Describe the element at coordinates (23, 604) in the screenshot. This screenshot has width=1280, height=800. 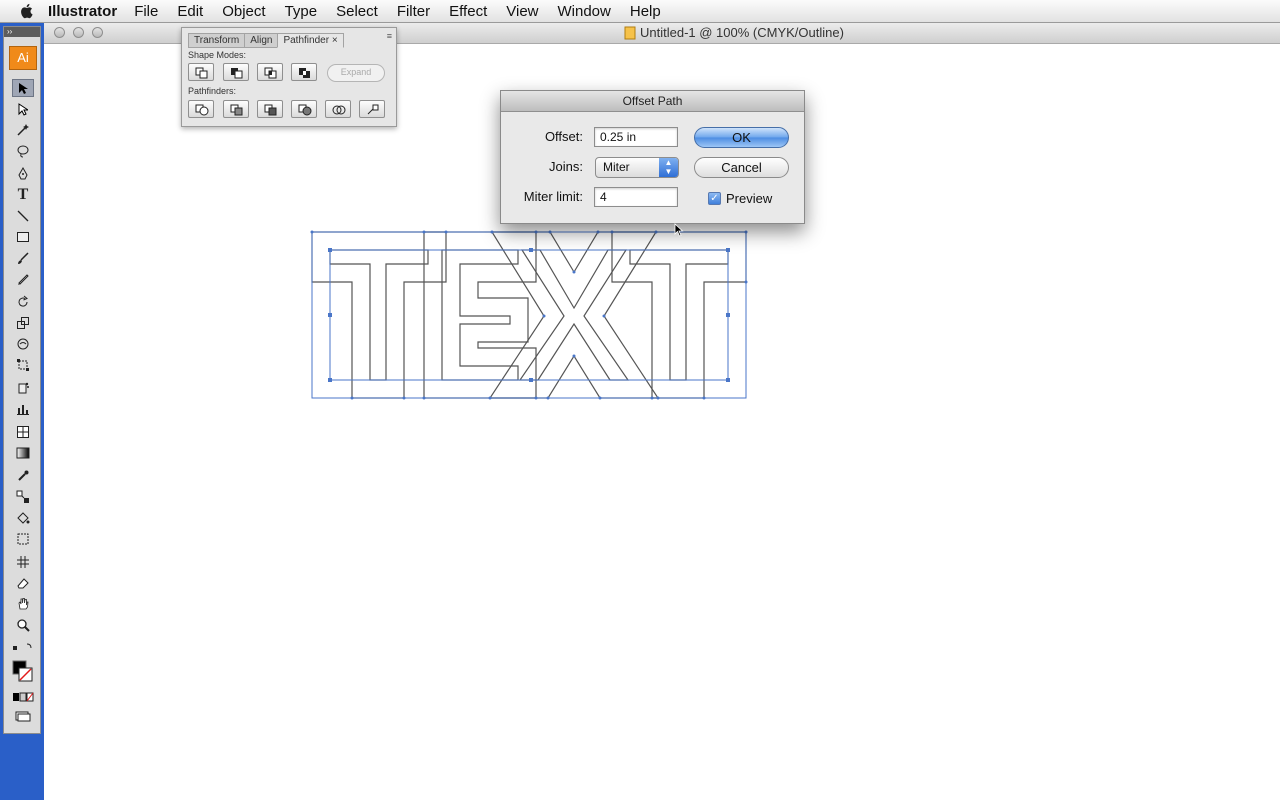
I see `hand-tool-icon` at that location.